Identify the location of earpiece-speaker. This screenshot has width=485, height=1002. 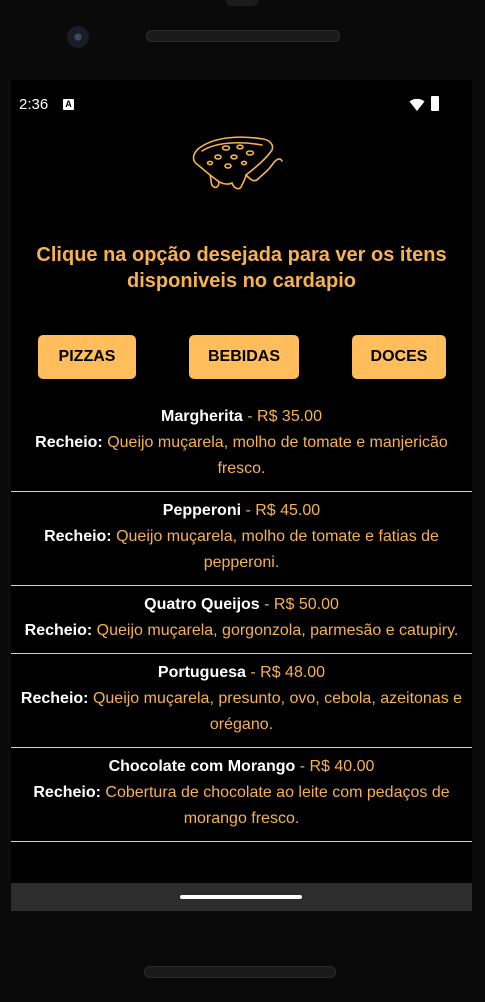
(243, 36).